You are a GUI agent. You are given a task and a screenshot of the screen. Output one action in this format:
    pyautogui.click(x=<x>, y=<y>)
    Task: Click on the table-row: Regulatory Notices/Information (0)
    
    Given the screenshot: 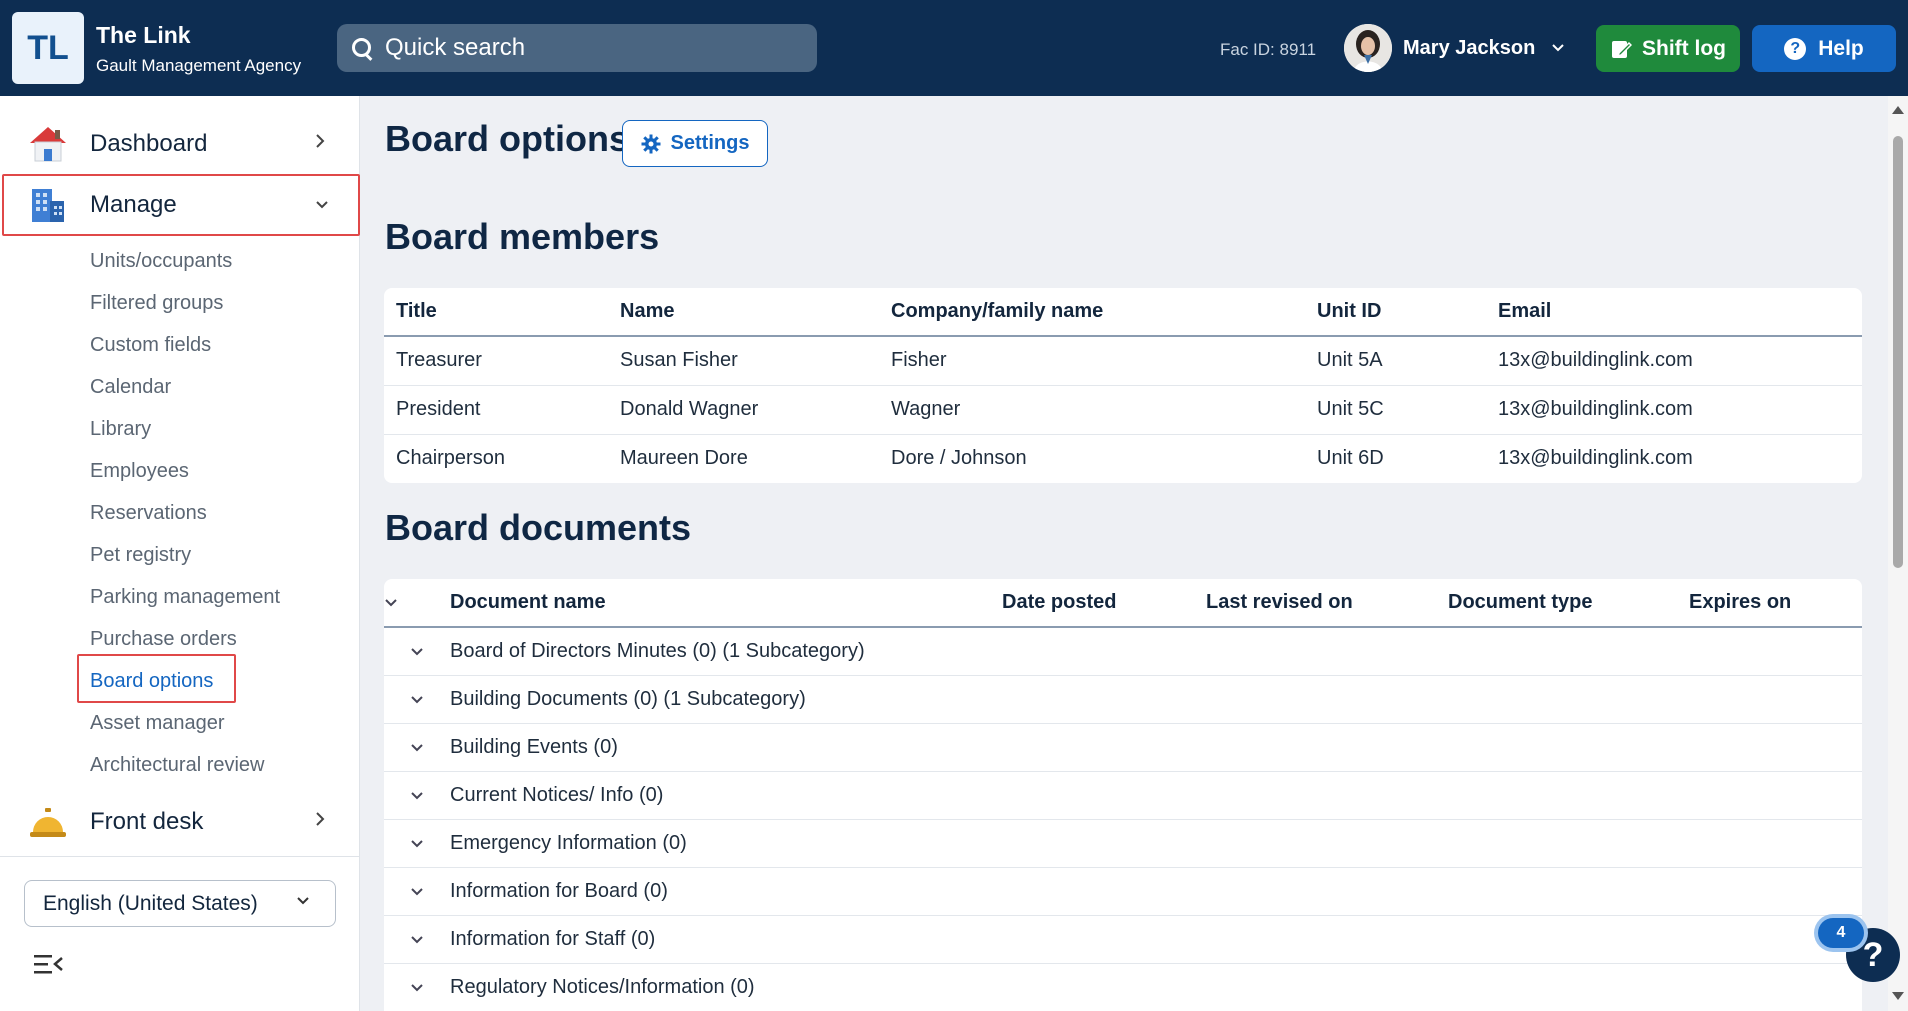 What is the action you would take?
    pyautogui.click(x=1123, y=987)
    